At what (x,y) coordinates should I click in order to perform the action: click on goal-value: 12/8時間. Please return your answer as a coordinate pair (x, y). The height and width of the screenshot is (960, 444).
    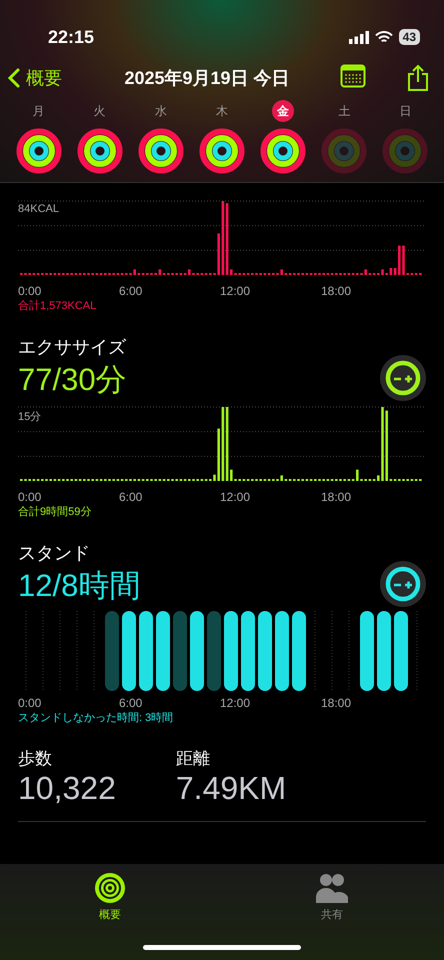
    Looking at the image, I should click on (79, 586).